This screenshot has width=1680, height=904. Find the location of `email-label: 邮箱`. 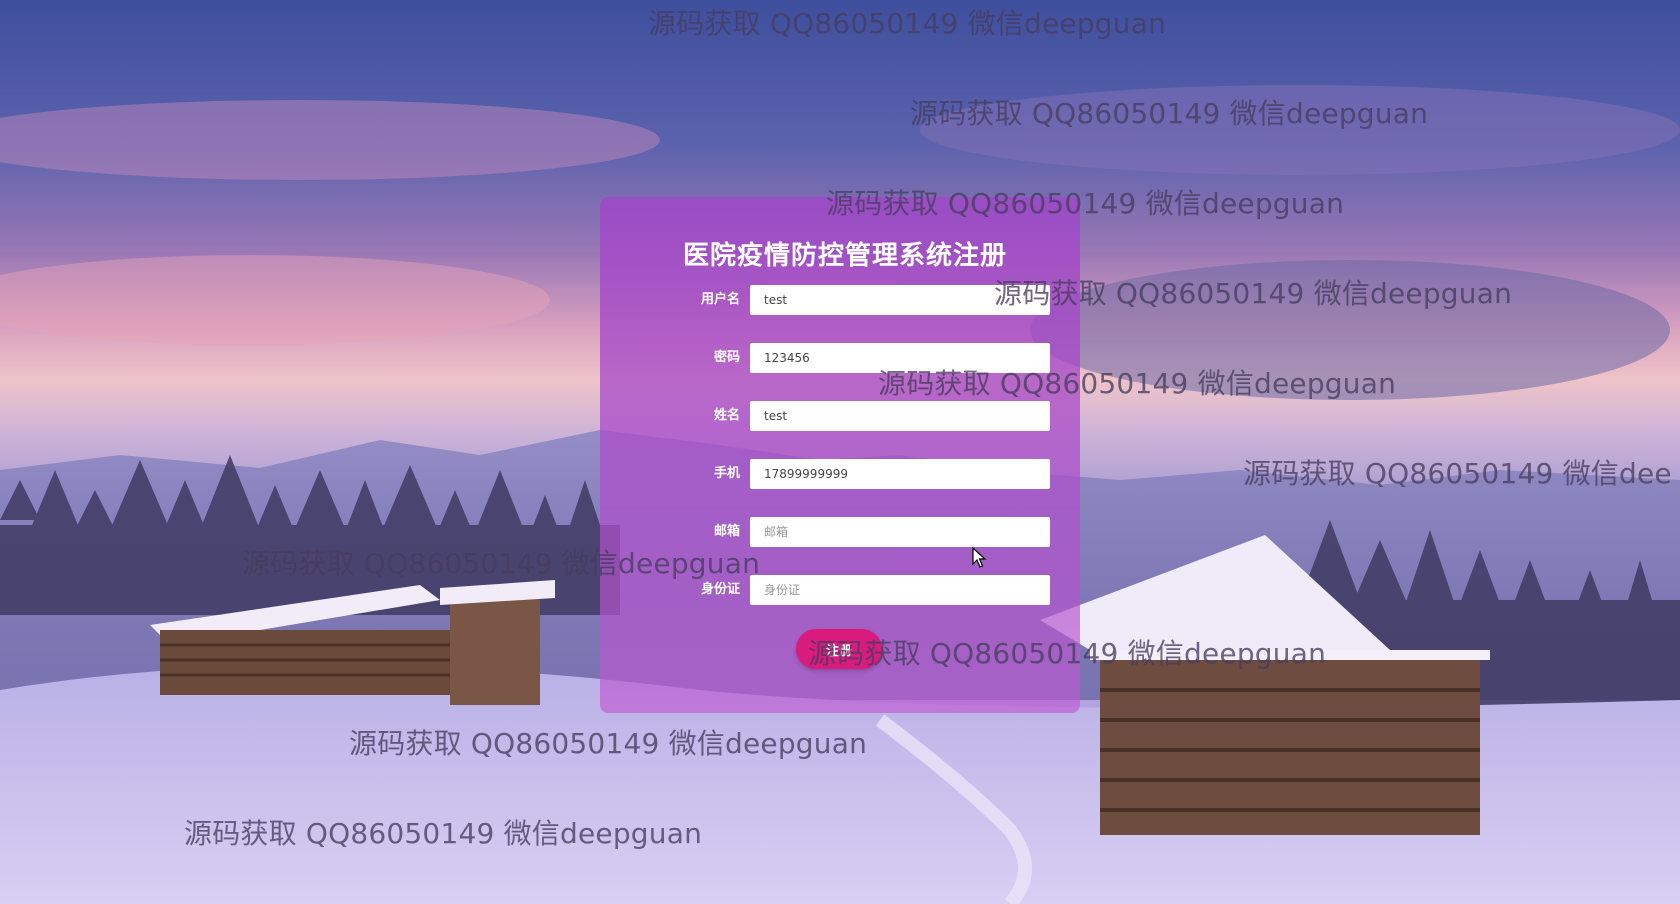

email-label: 邮箱 is located at coordinates (726, 531).